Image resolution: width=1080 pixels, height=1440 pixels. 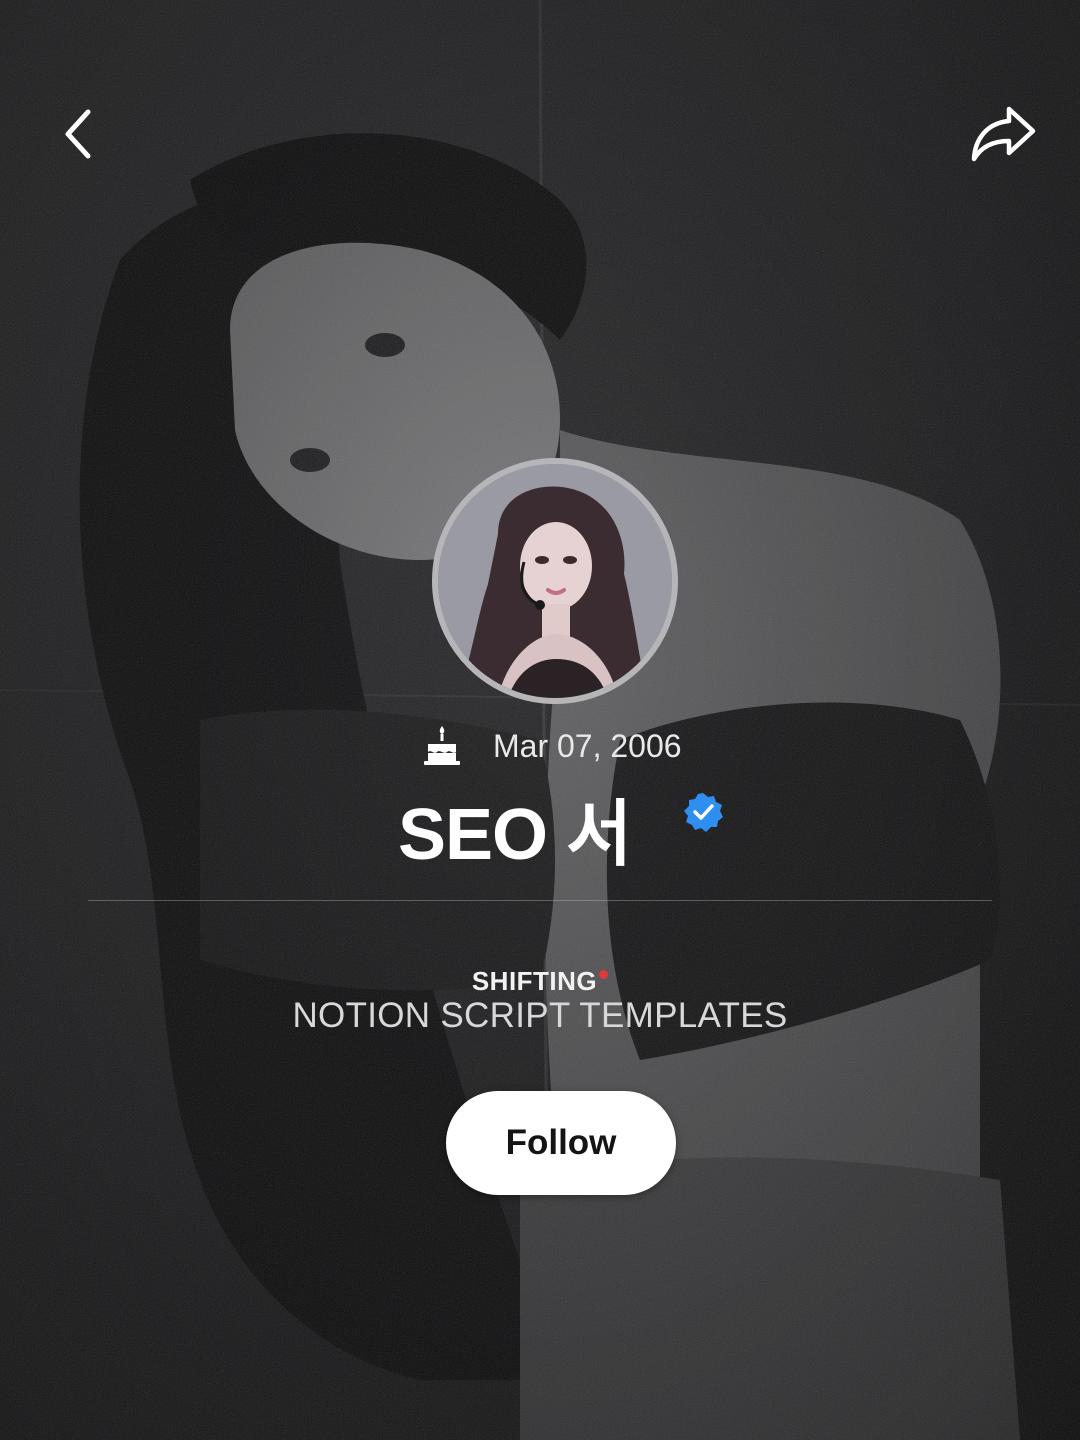 I want to click on bio-subtitle: NOTION SCRIPT TEMPLATES, so click(x=540, y=1015).